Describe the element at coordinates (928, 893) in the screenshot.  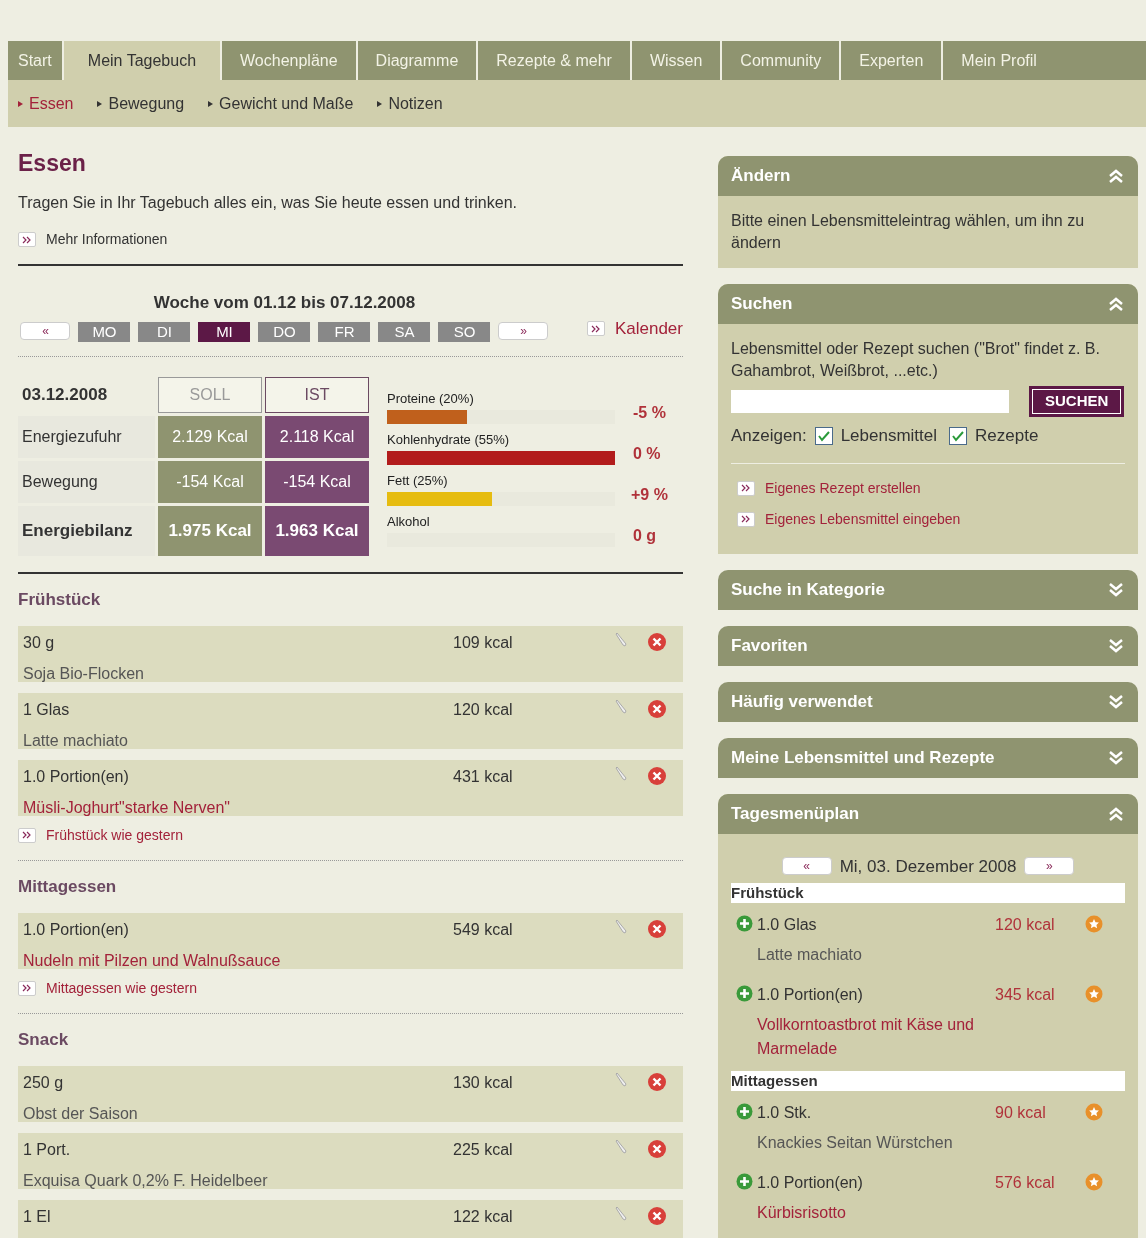
I see `plan-section-title: Frühstück` at that location.